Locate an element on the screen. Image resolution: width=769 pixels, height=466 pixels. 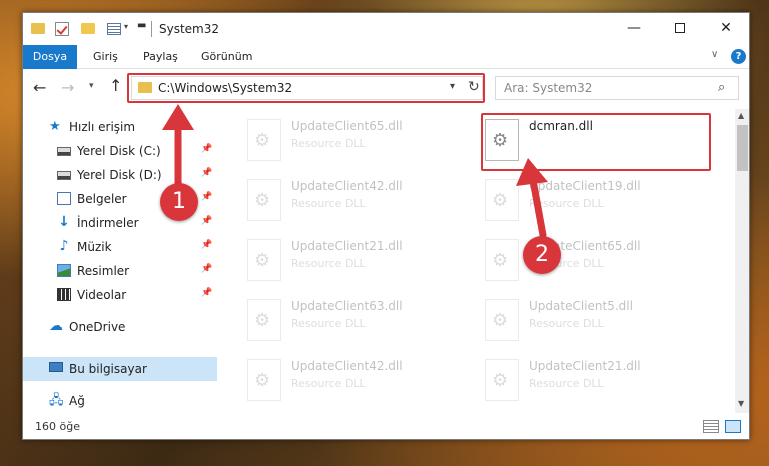
vertical-scrollbar: ▲ ▼ is located at coordinates (742, 261).